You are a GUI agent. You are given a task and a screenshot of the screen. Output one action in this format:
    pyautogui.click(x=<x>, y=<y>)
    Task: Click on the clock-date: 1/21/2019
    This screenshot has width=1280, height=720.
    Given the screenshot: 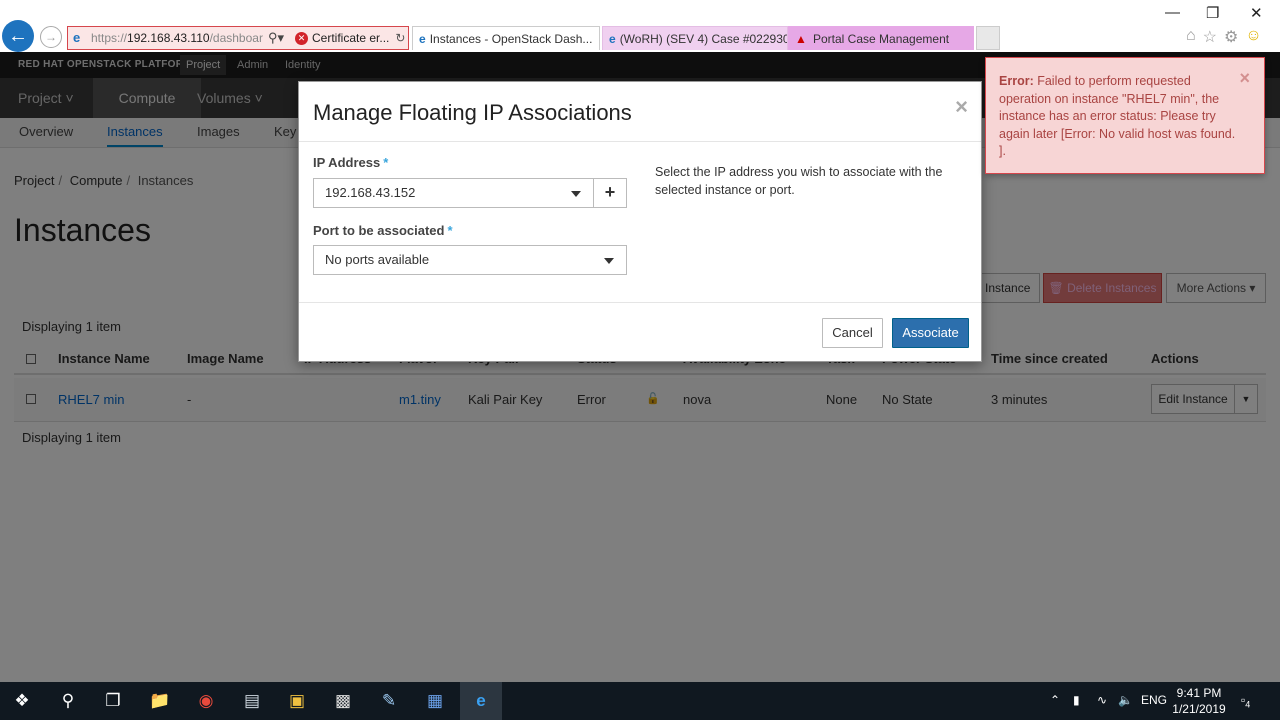 What is the action you would take?
    pyautogui.click(x=1199, y=709)
    